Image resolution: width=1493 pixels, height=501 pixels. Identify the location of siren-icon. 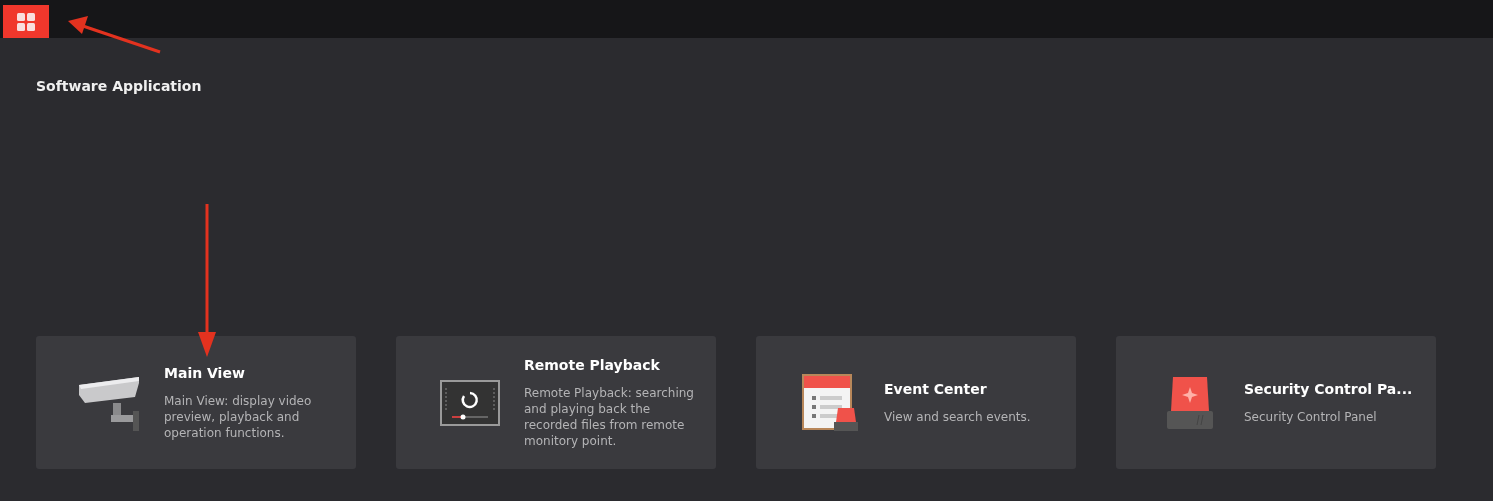
(1190, 402).